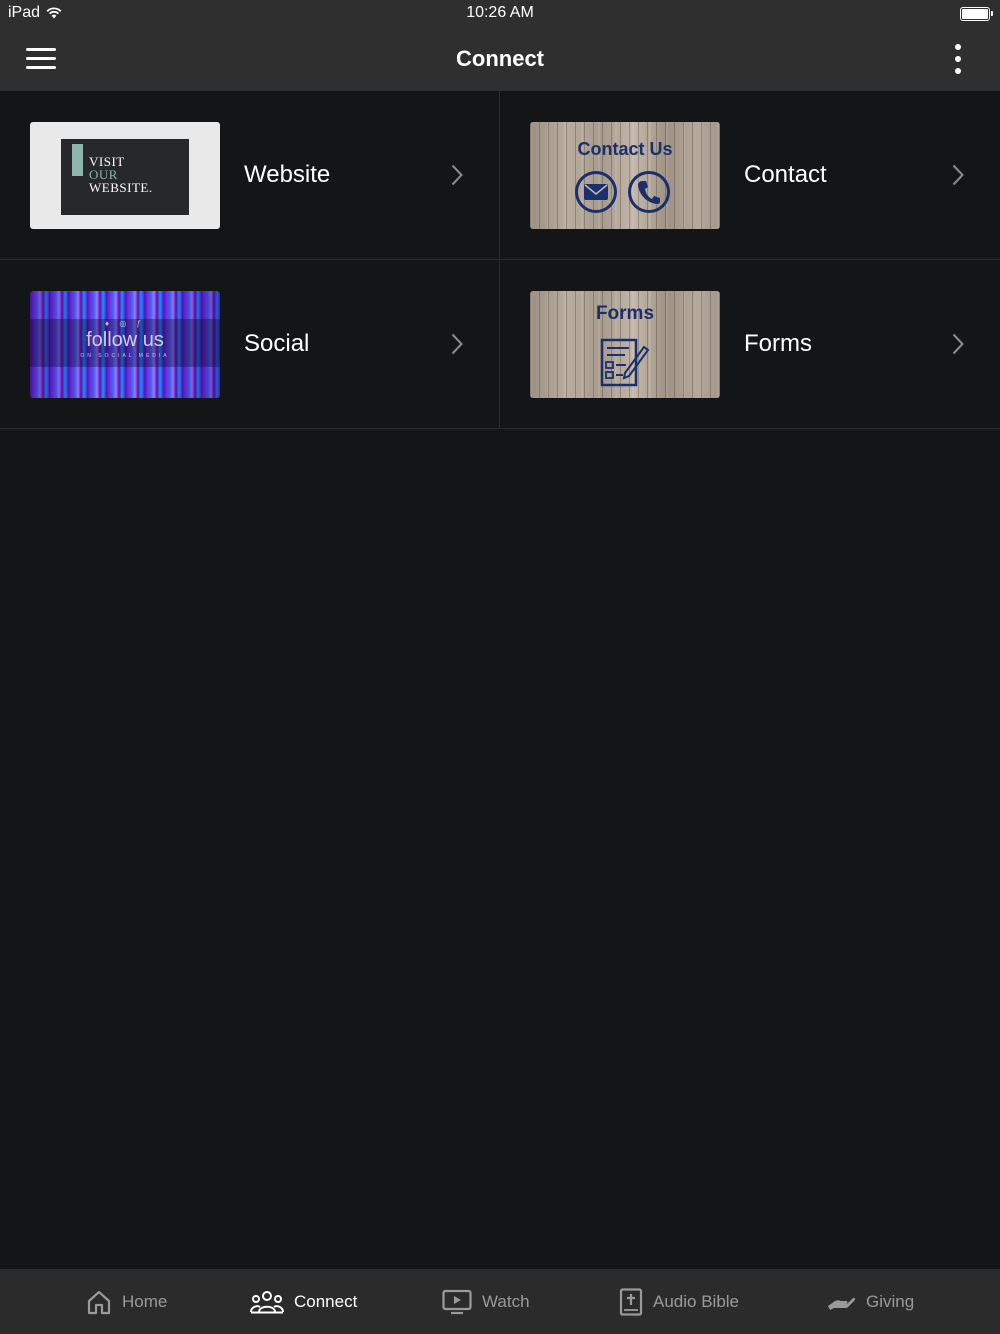 Image resolution: width=1000 pixels, height=1334 pixels. What do you see at coordinates (696, 1301) in the screenshot?
I see `tab-label: Audio Bible` at bounding box center [696, 1301].